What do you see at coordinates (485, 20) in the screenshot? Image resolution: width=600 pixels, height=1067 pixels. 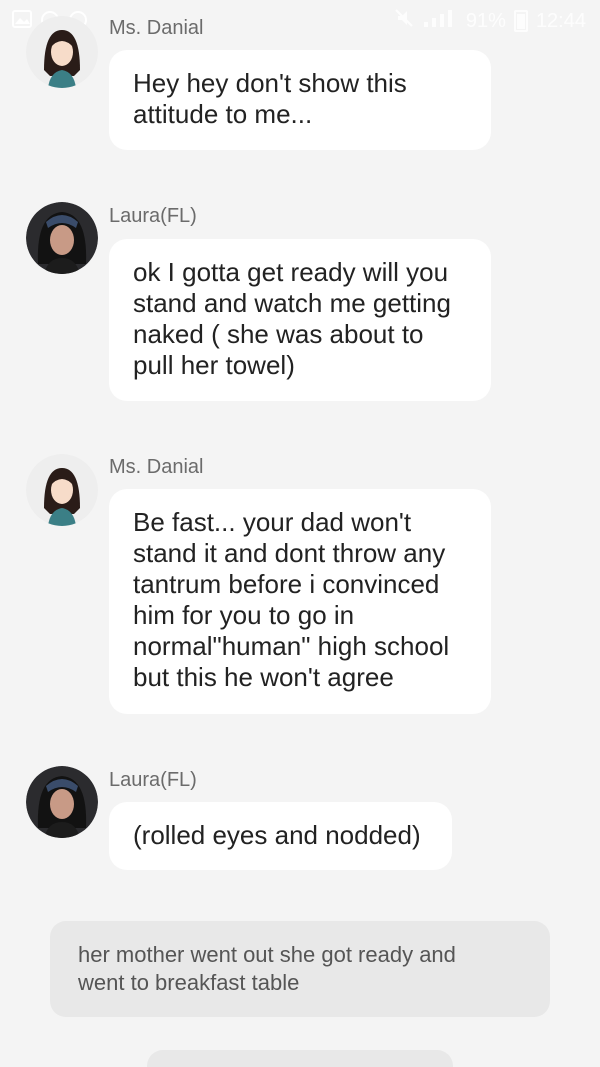 I see `battery-level: 91%` at bounding box center [485, 20].